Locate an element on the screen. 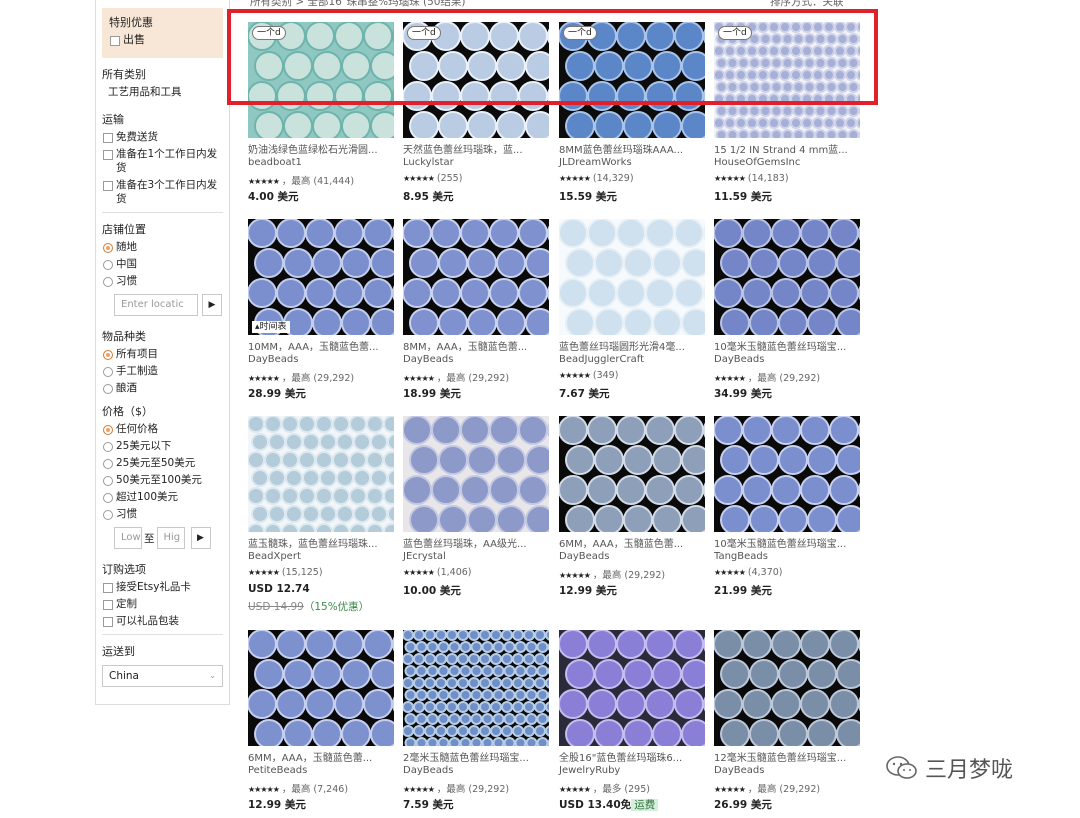 The width and height of the screenshot is (1080, 818). location-option: 随地 is located at coordinates (162, 247).